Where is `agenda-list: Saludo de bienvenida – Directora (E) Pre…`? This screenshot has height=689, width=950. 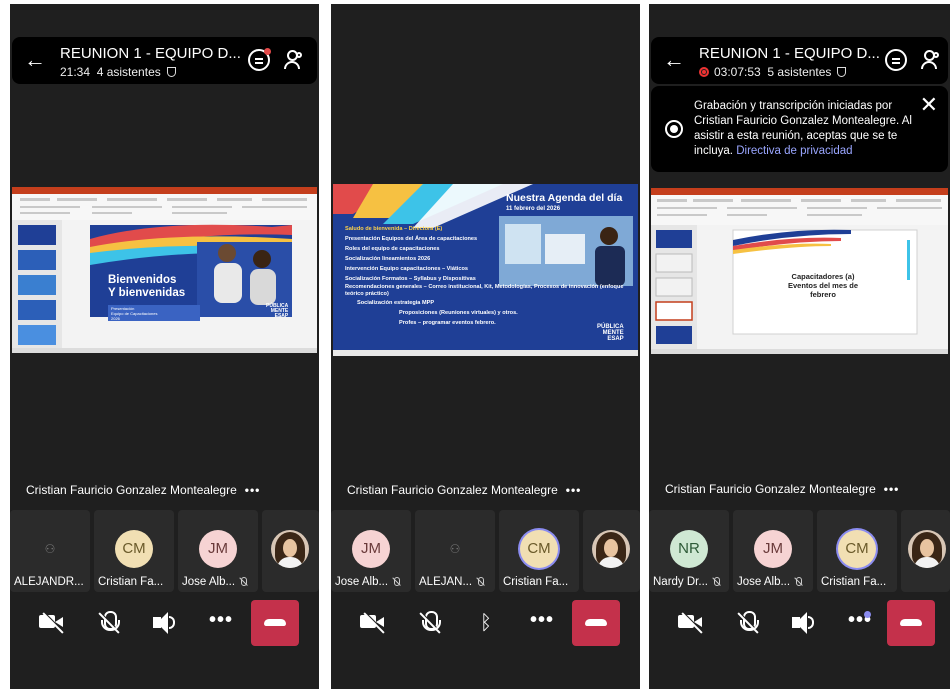 agenda-list: Saludo de bienvenida – Directora (E) Pre… is located at coordinates (490, 276).